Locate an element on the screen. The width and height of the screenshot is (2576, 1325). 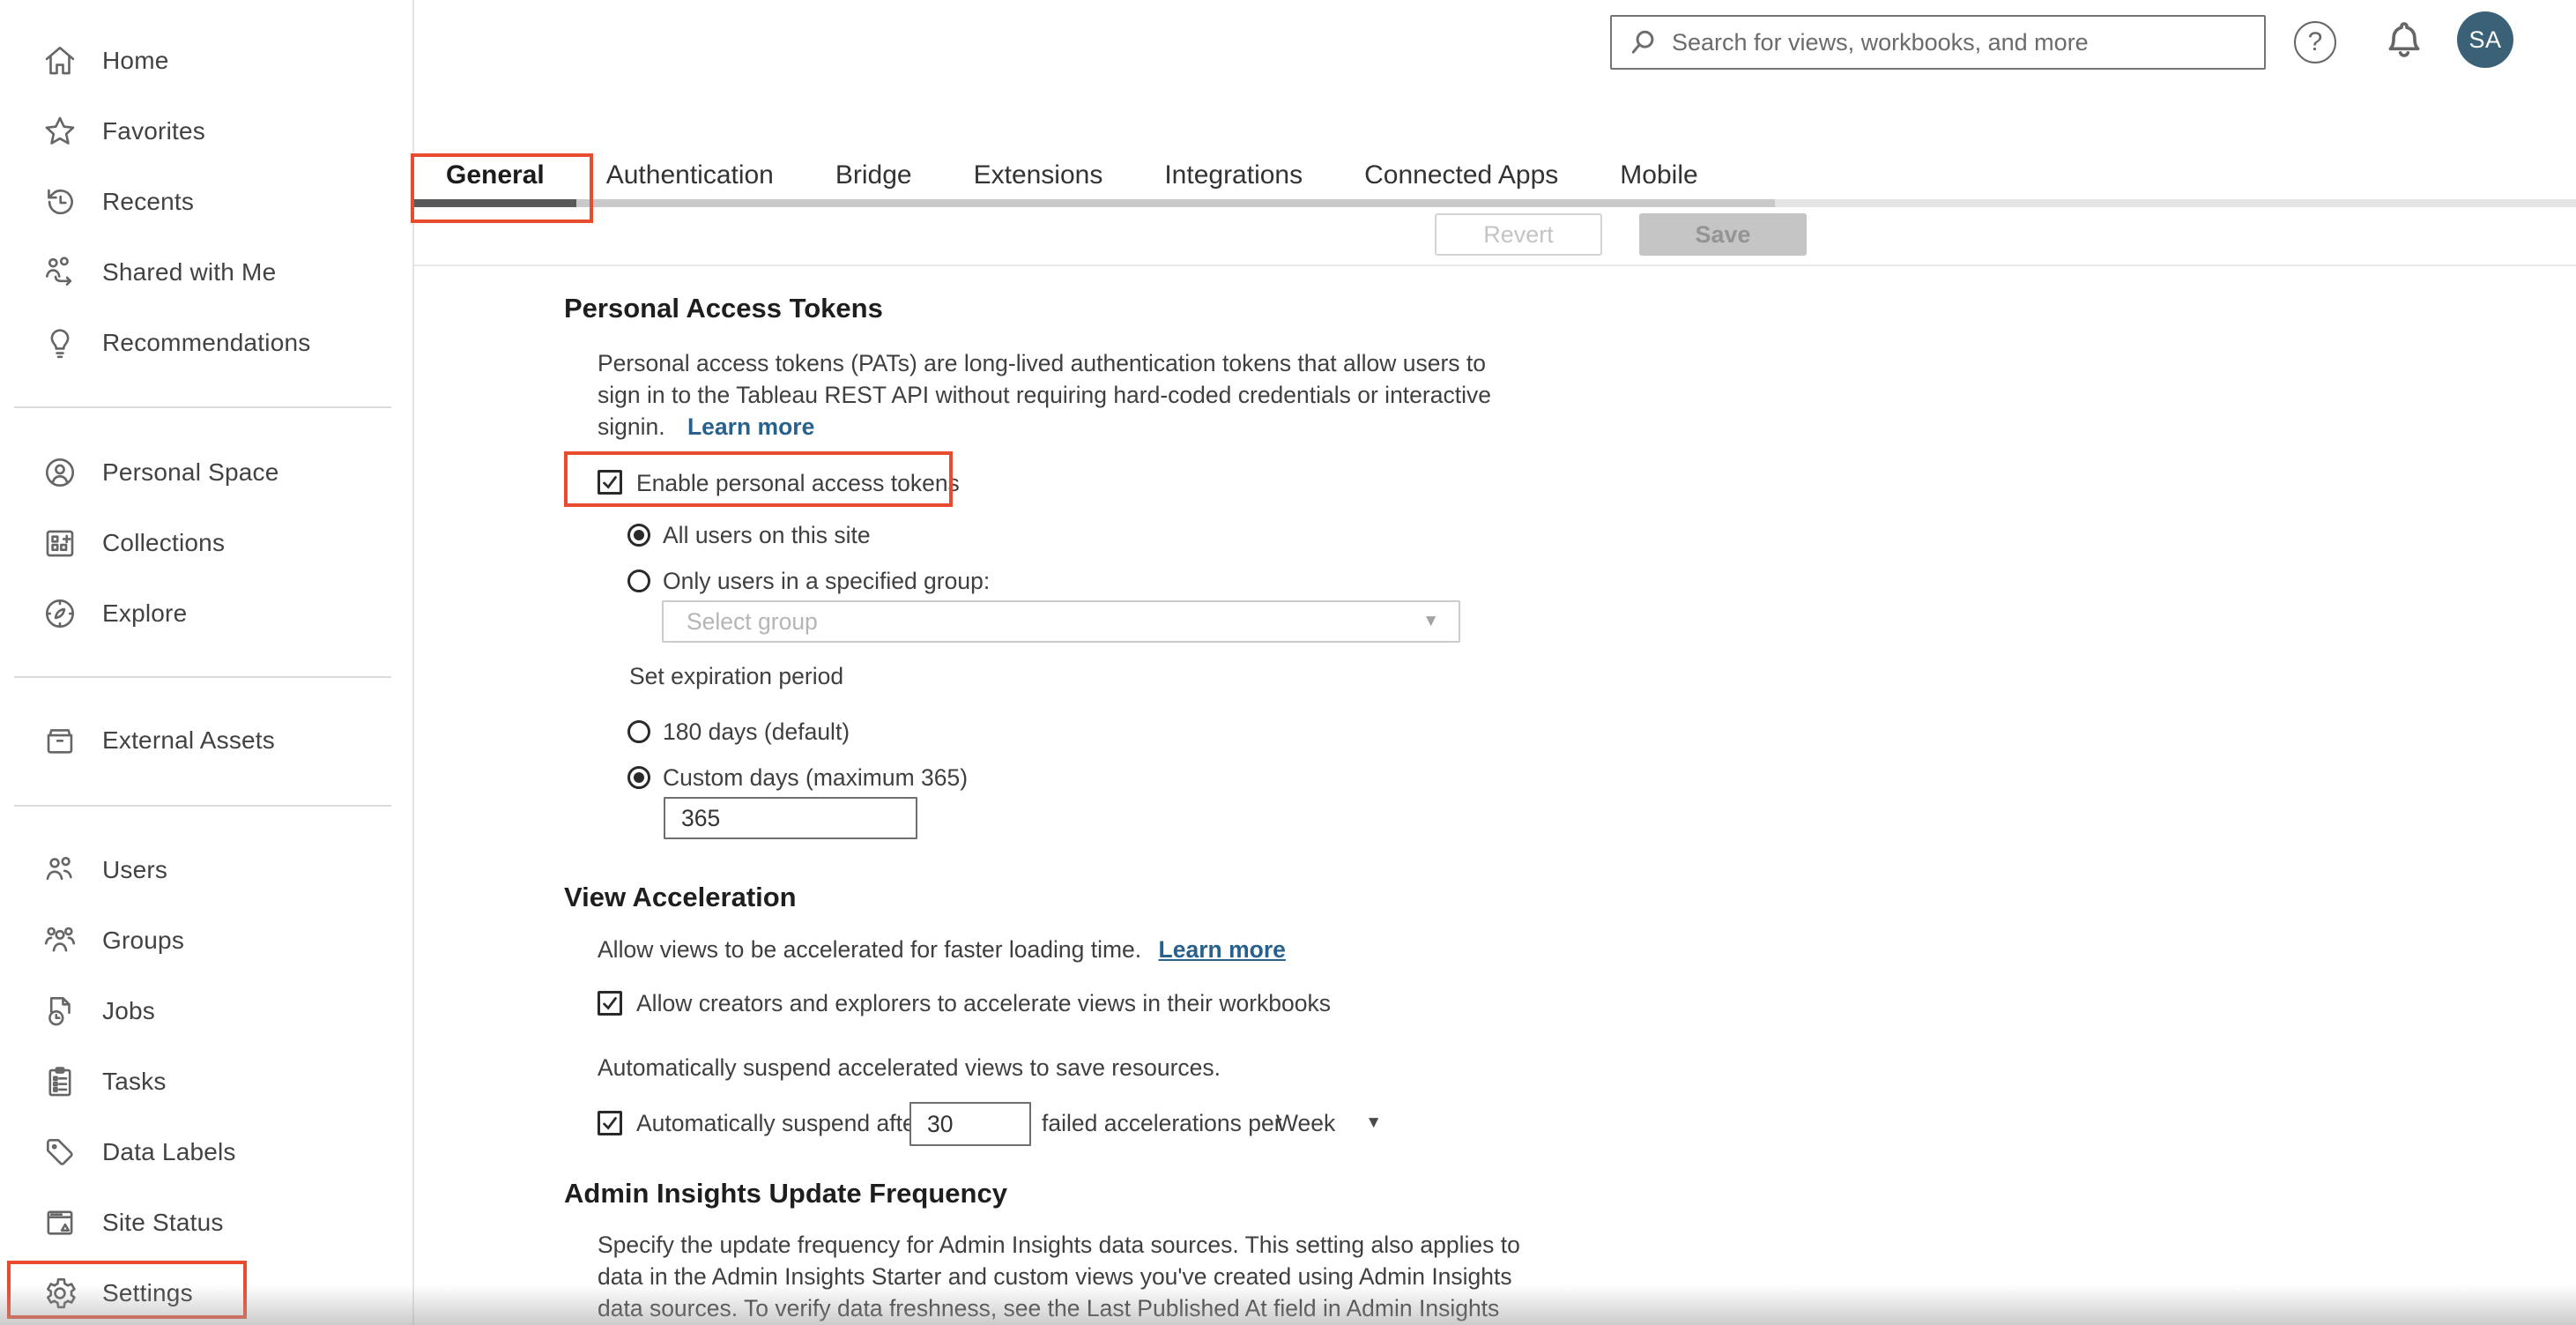
sidebar-item-site-status: Site Status is located at coordinates (206, 1222).